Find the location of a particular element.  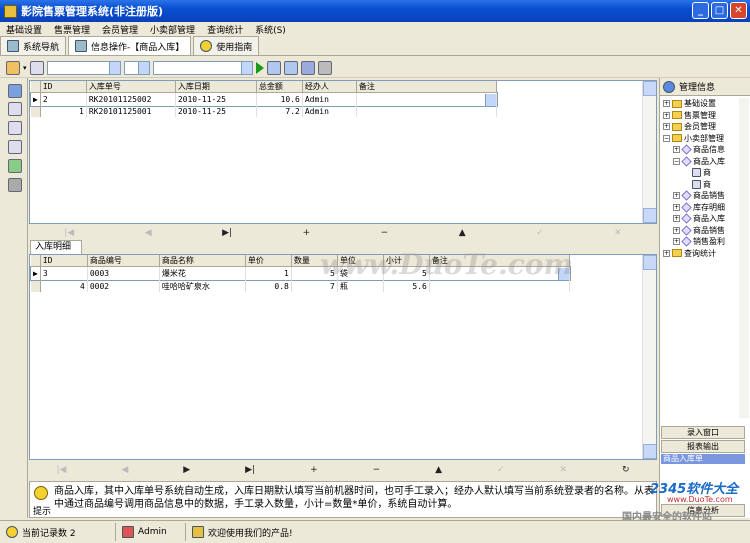

cell-amount: 7.2 is located at coordinates (279, 111).